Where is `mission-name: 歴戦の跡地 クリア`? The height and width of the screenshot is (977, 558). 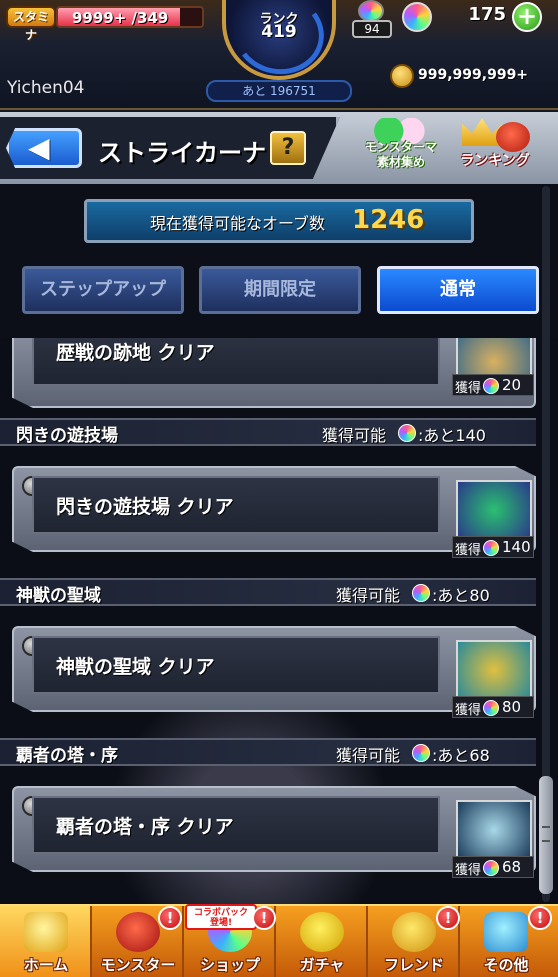
mission-name: 歴戦の跡地 クリア is located at coordinates (135, 353).